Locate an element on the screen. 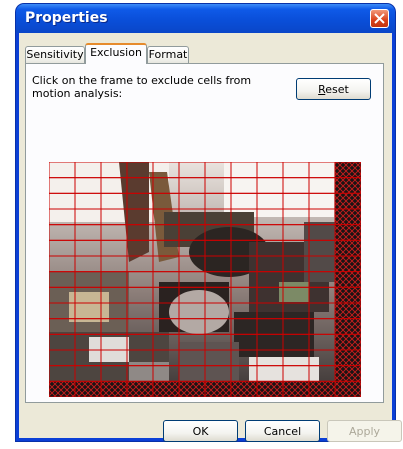  tab-sensitivity: Sensitivity is located at coordinates (55, 54).